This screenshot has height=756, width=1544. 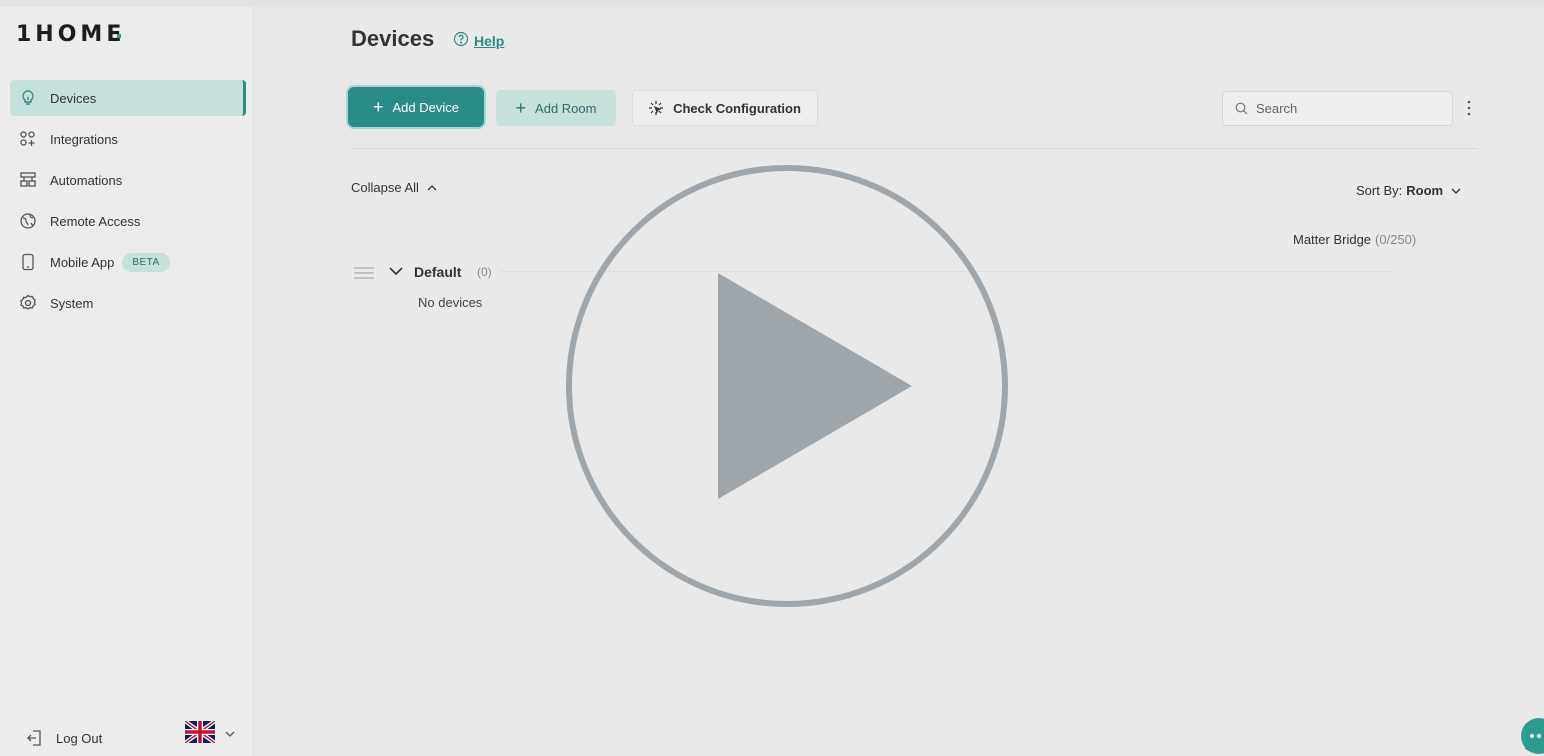 What do you see at coordinates (35, 738) in the screenshot?
I see `logout-icon` at bounding box center [35, 738].